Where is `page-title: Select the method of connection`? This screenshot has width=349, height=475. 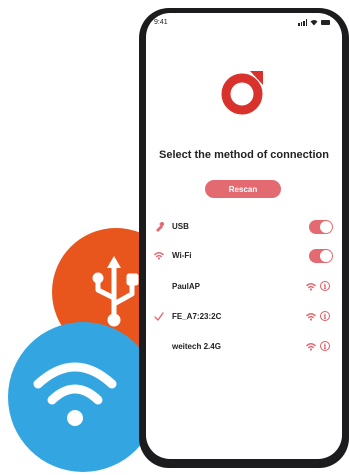
page-title: Select the method of connection is located at coordinates (244, 155).